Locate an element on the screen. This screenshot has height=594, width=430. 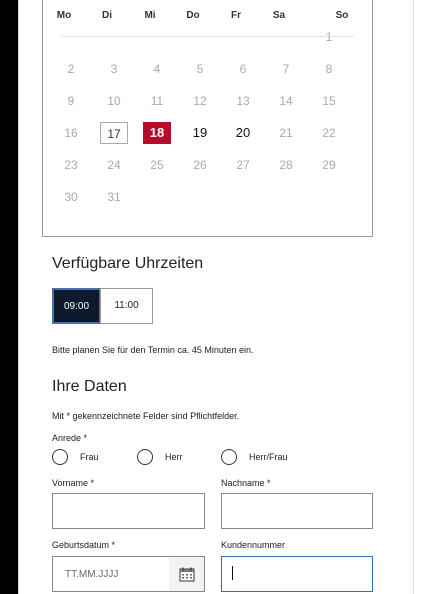
calendar-day: 30 is located at coordinates (71, 197).